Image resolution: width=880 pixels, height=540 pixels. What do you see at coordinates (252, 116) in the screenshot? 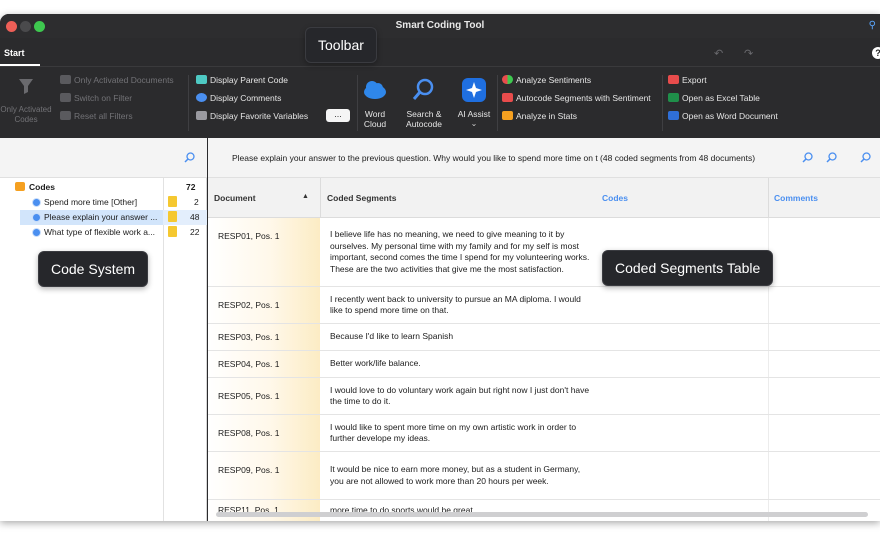
I see `display-favorite-variables-toggle: Display Favorite Variables` at bounding box center [252, 116].